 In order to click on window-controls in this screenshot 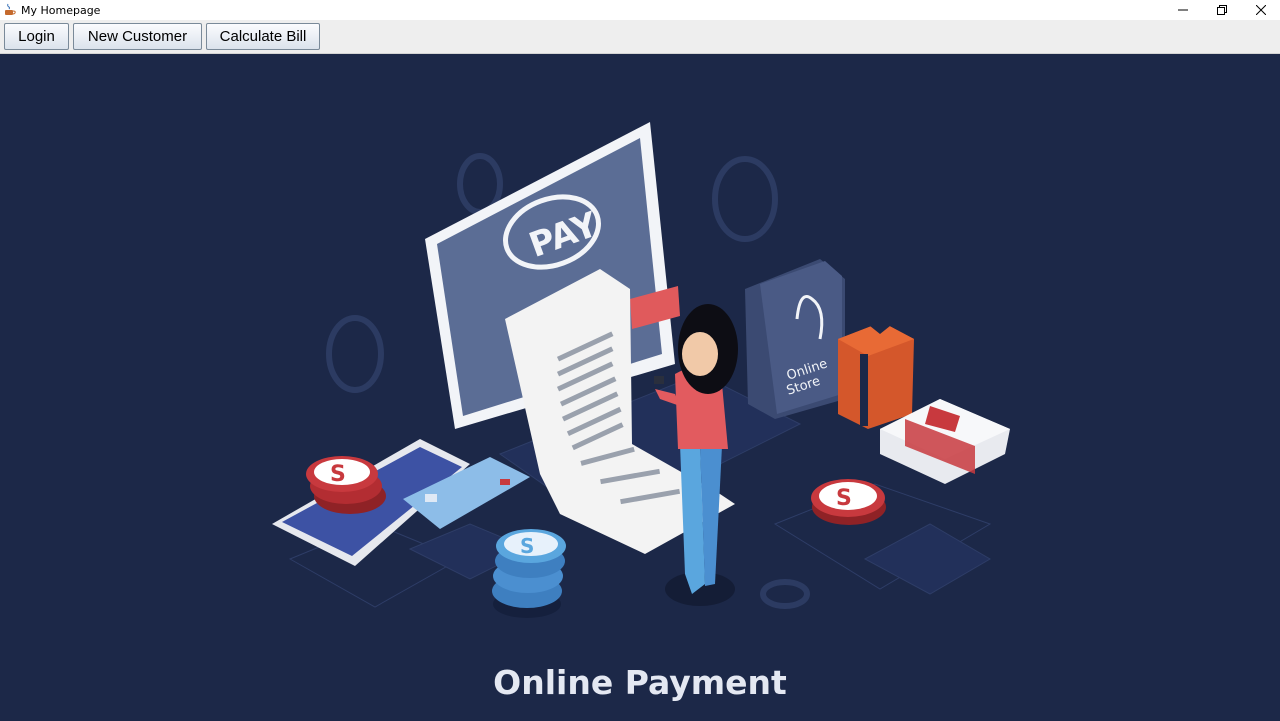, I will do `click(1221, 10)`.